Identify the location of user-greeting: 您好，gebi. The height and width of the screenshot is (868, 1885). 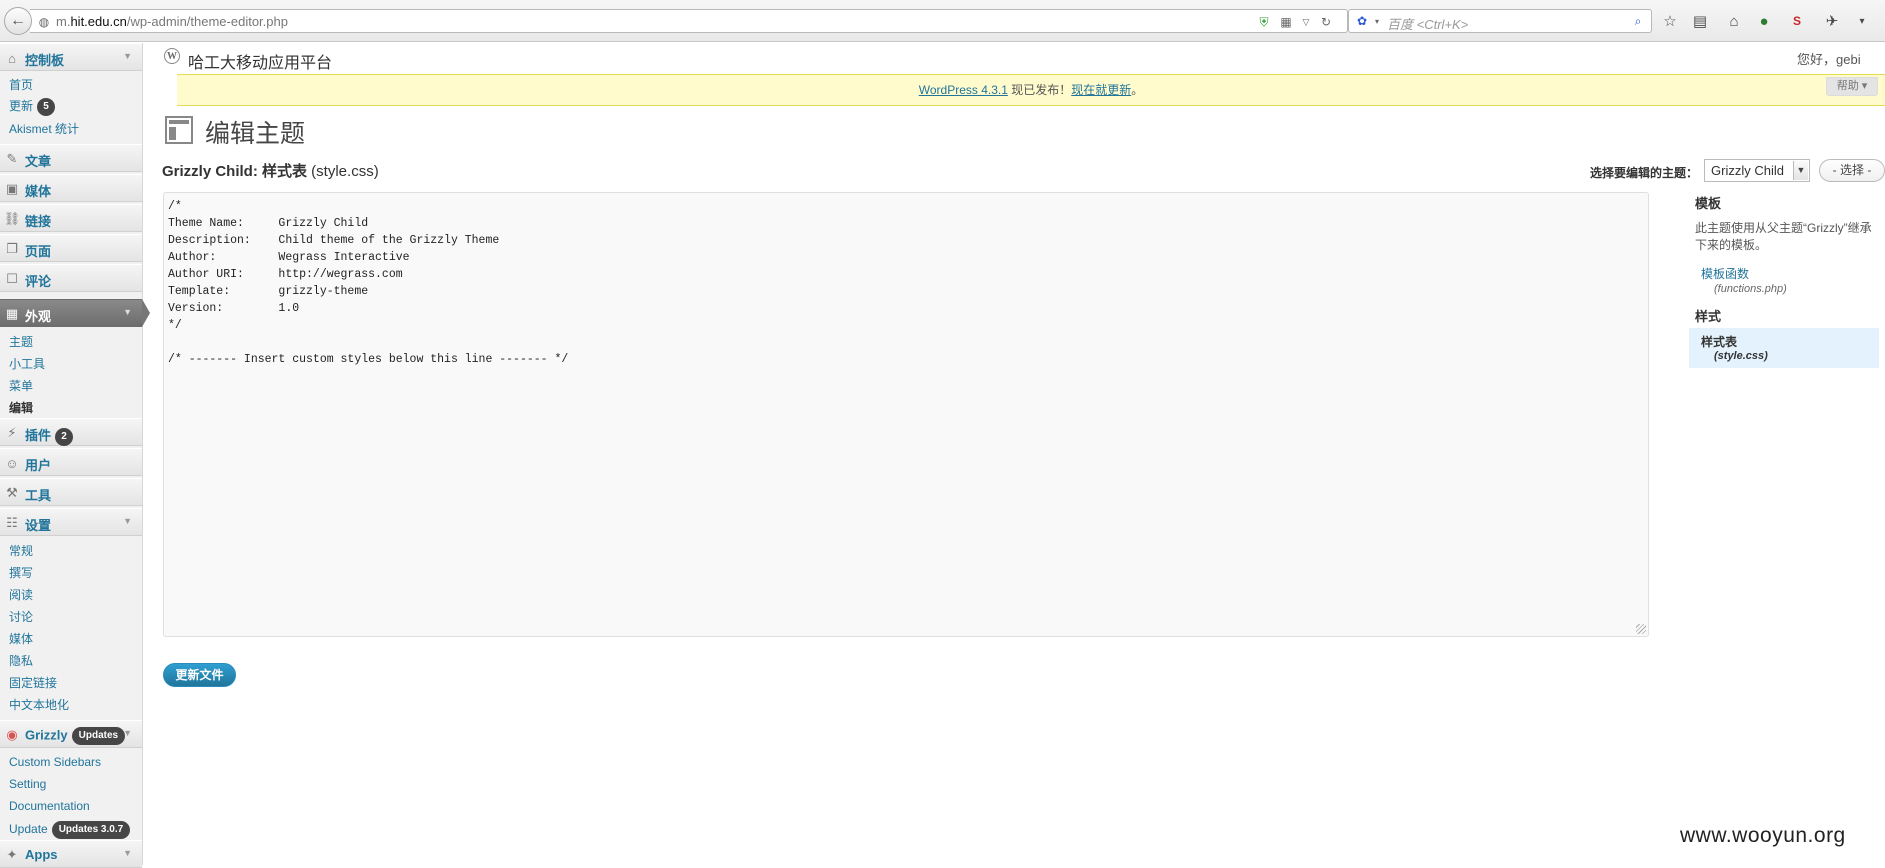
(1829, 58).